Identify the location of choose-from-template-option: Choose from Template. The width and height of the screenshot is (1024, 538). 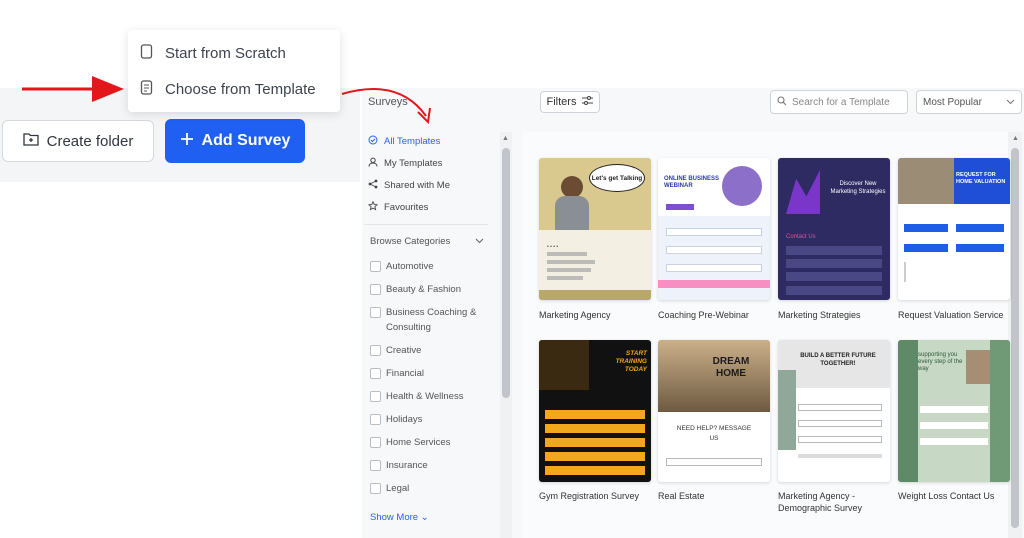
(228, 89).